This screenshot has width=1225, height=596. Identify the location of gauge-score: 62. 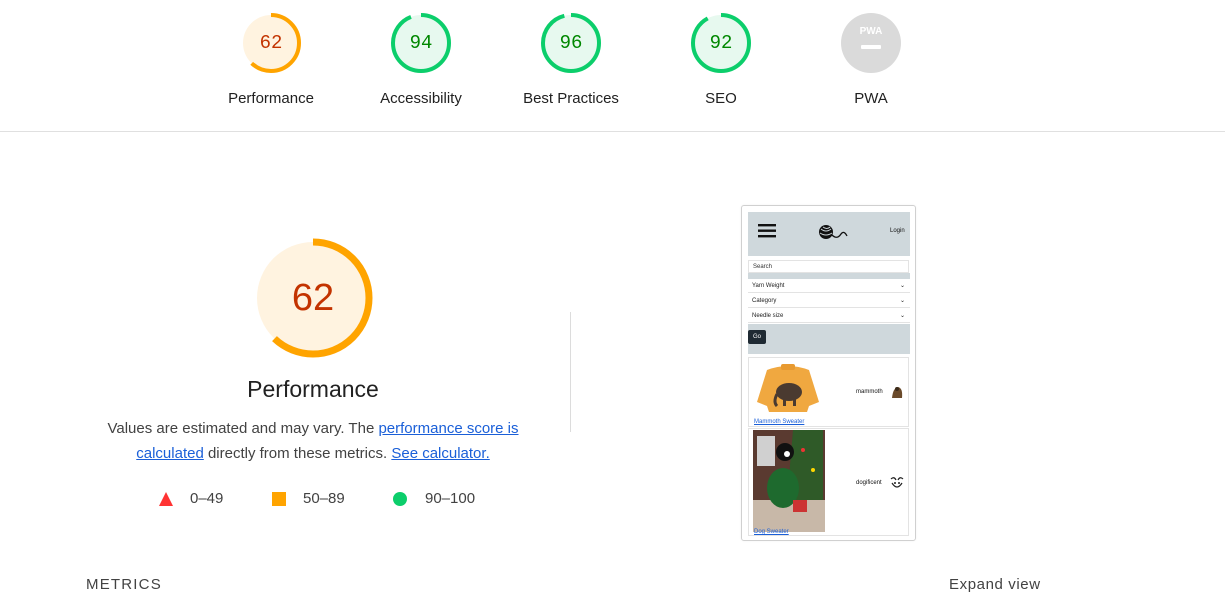
(271, 43).